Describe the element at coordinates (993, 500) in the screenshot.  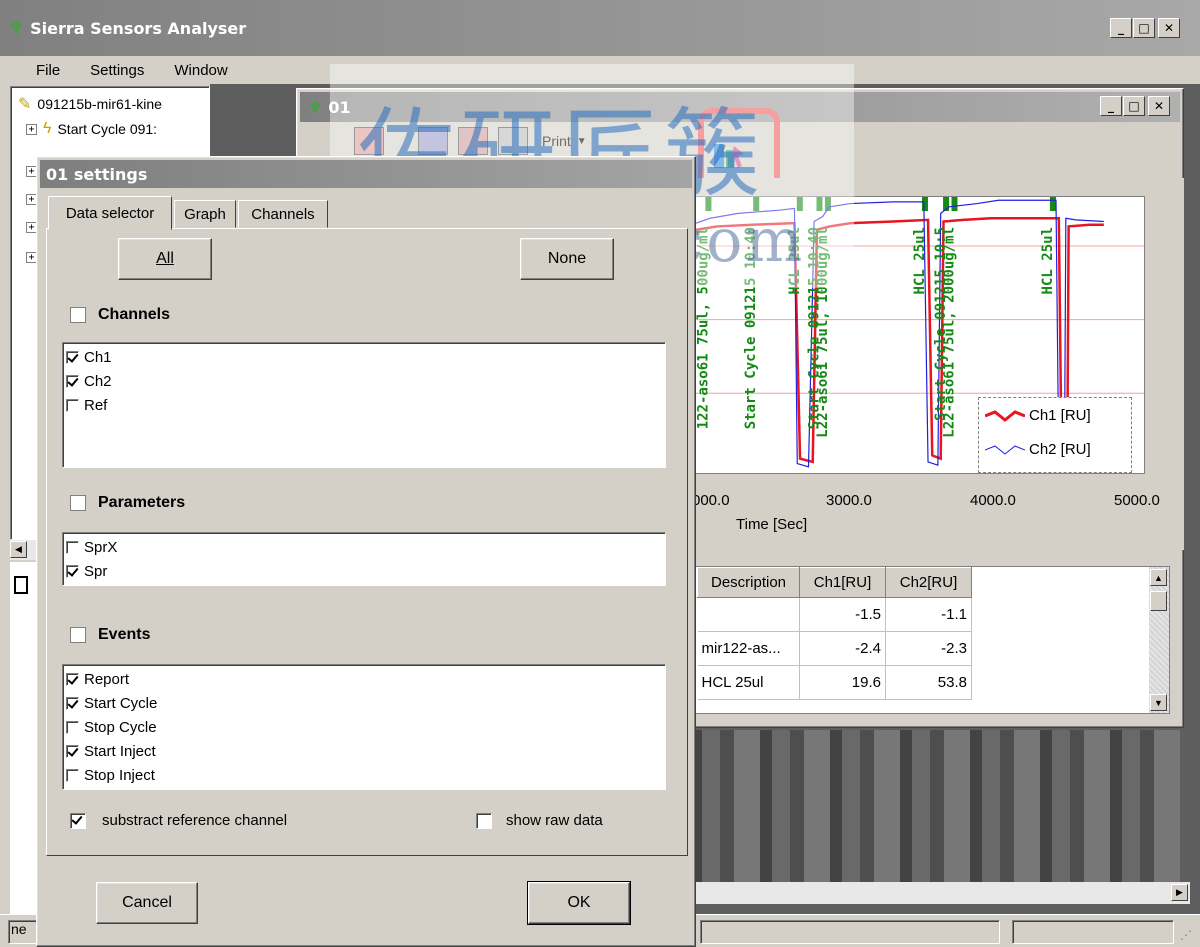
I see `x-tick-label: 4000.0` at that location.